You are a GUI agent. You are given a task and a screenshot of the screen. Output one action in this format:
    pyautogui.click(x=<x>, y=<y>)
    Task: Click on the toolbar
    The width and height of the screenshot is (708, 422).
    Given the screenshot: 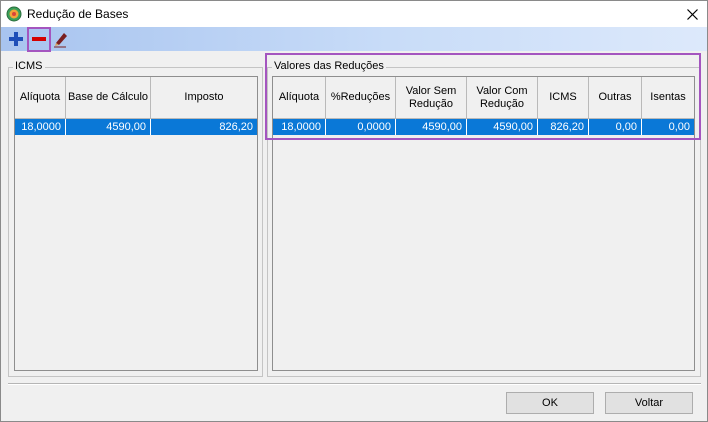 What is the action you would take?
    pyautogui.click(x=354, y=39)
    